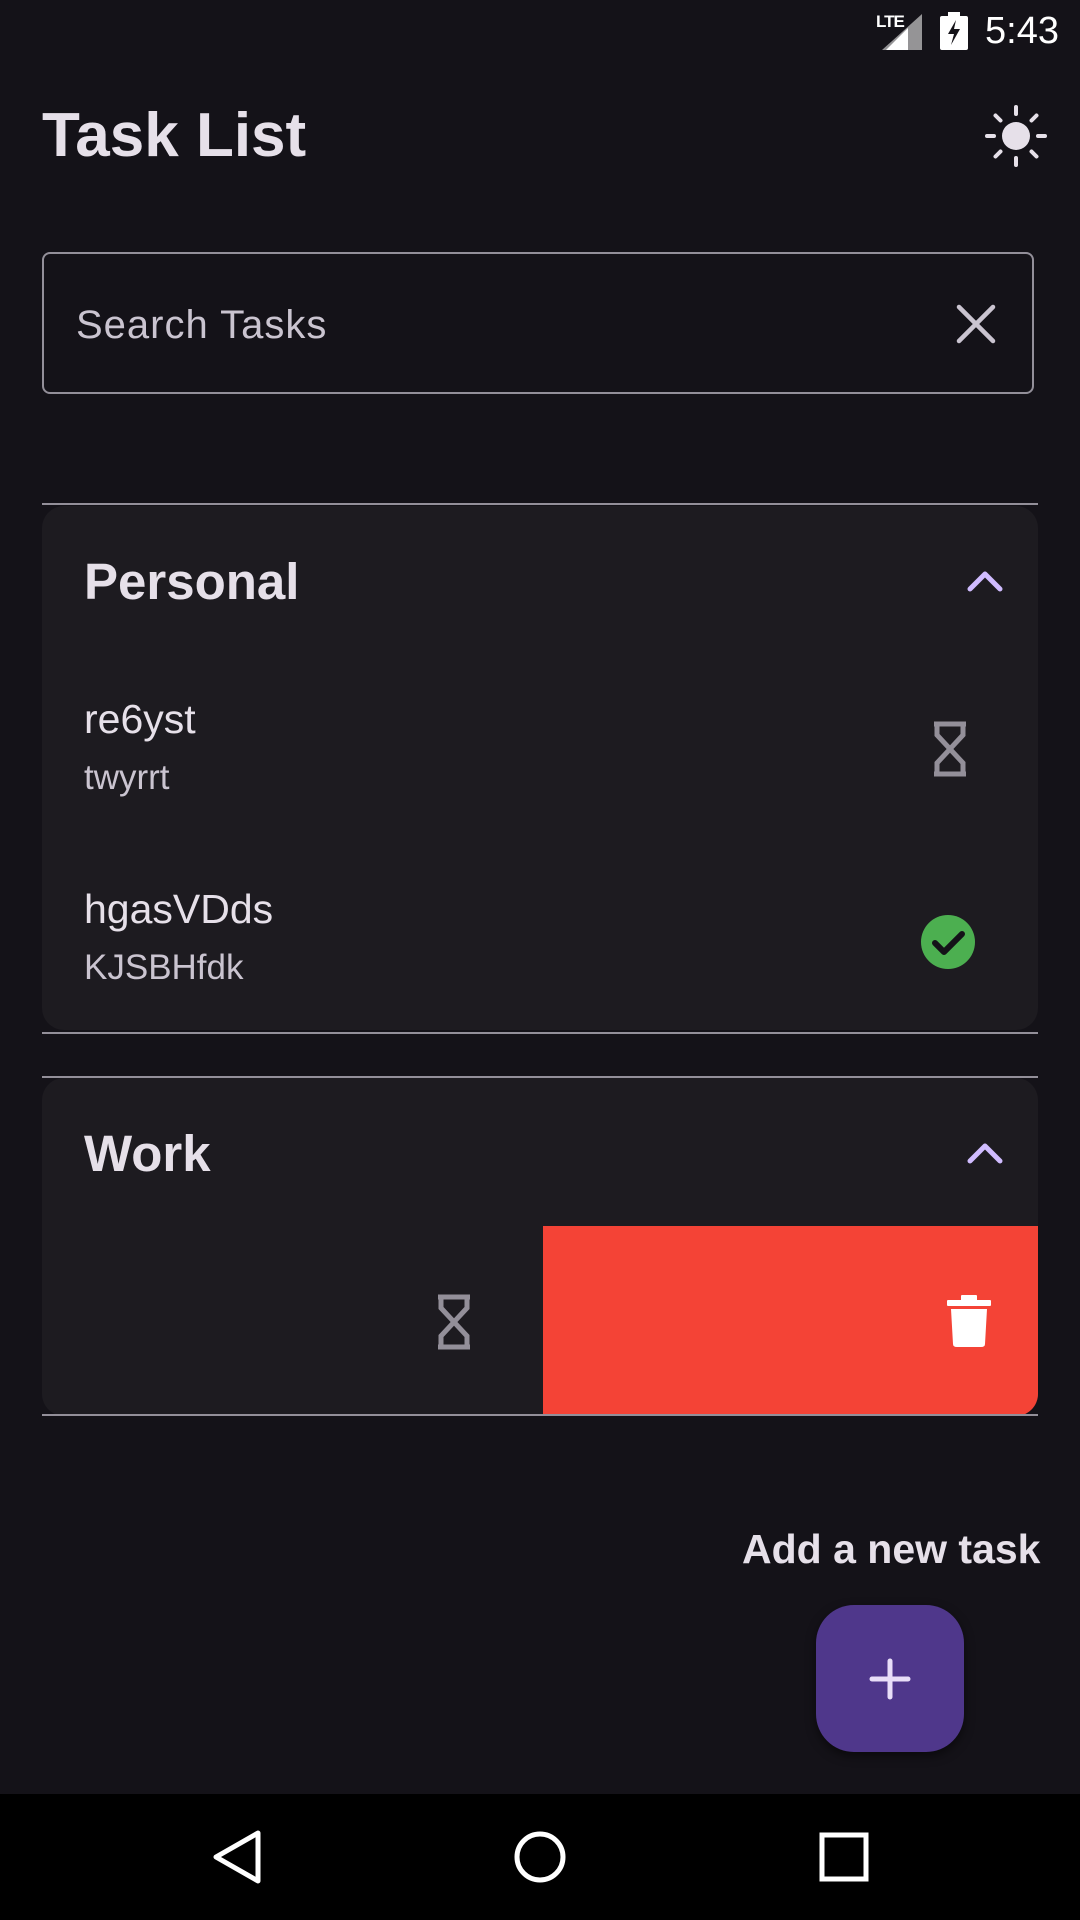 Image resolution: width=1080 pixels, height=1920 pixels. What do you see at coordinates (174, 135) in the screenshot?
I see `page-title: Task List` at bounding box center [174, 135].